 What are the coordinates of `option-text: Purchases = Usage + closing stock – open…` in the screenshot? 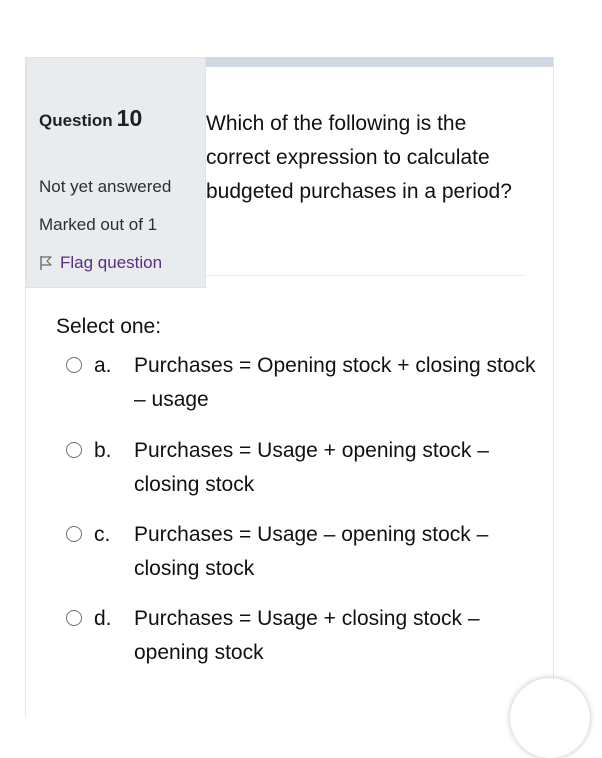 It's located at (307, 635).